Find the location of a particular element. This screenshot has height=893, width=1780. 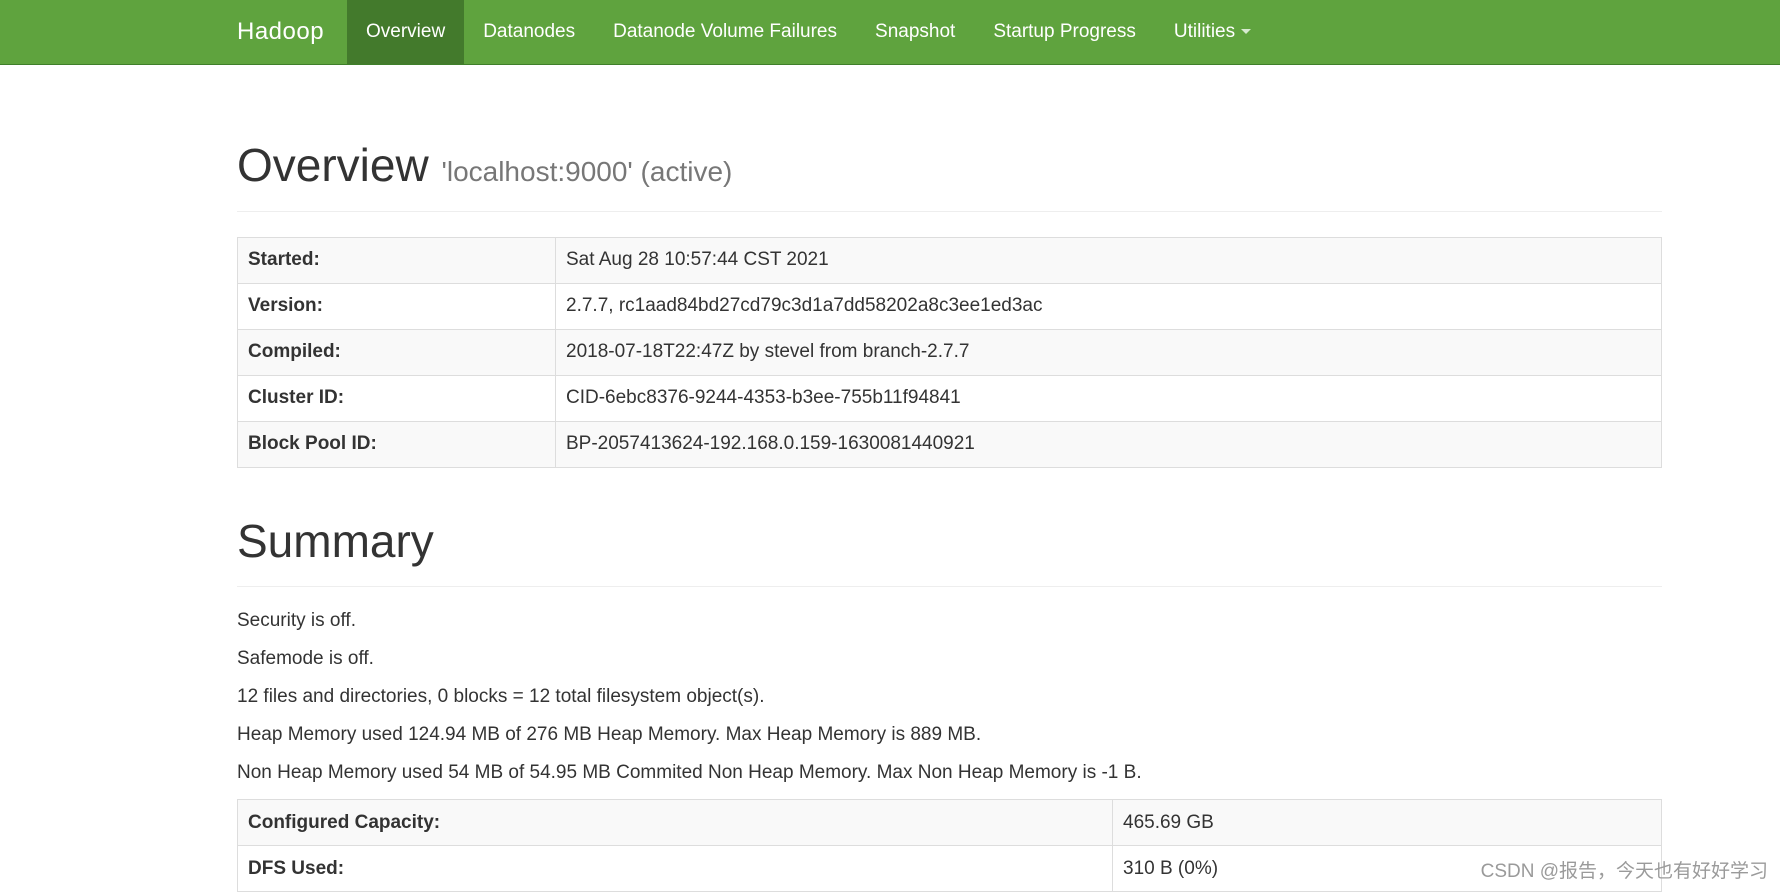

summary-header: Summary is located at coordinates (949, 552).